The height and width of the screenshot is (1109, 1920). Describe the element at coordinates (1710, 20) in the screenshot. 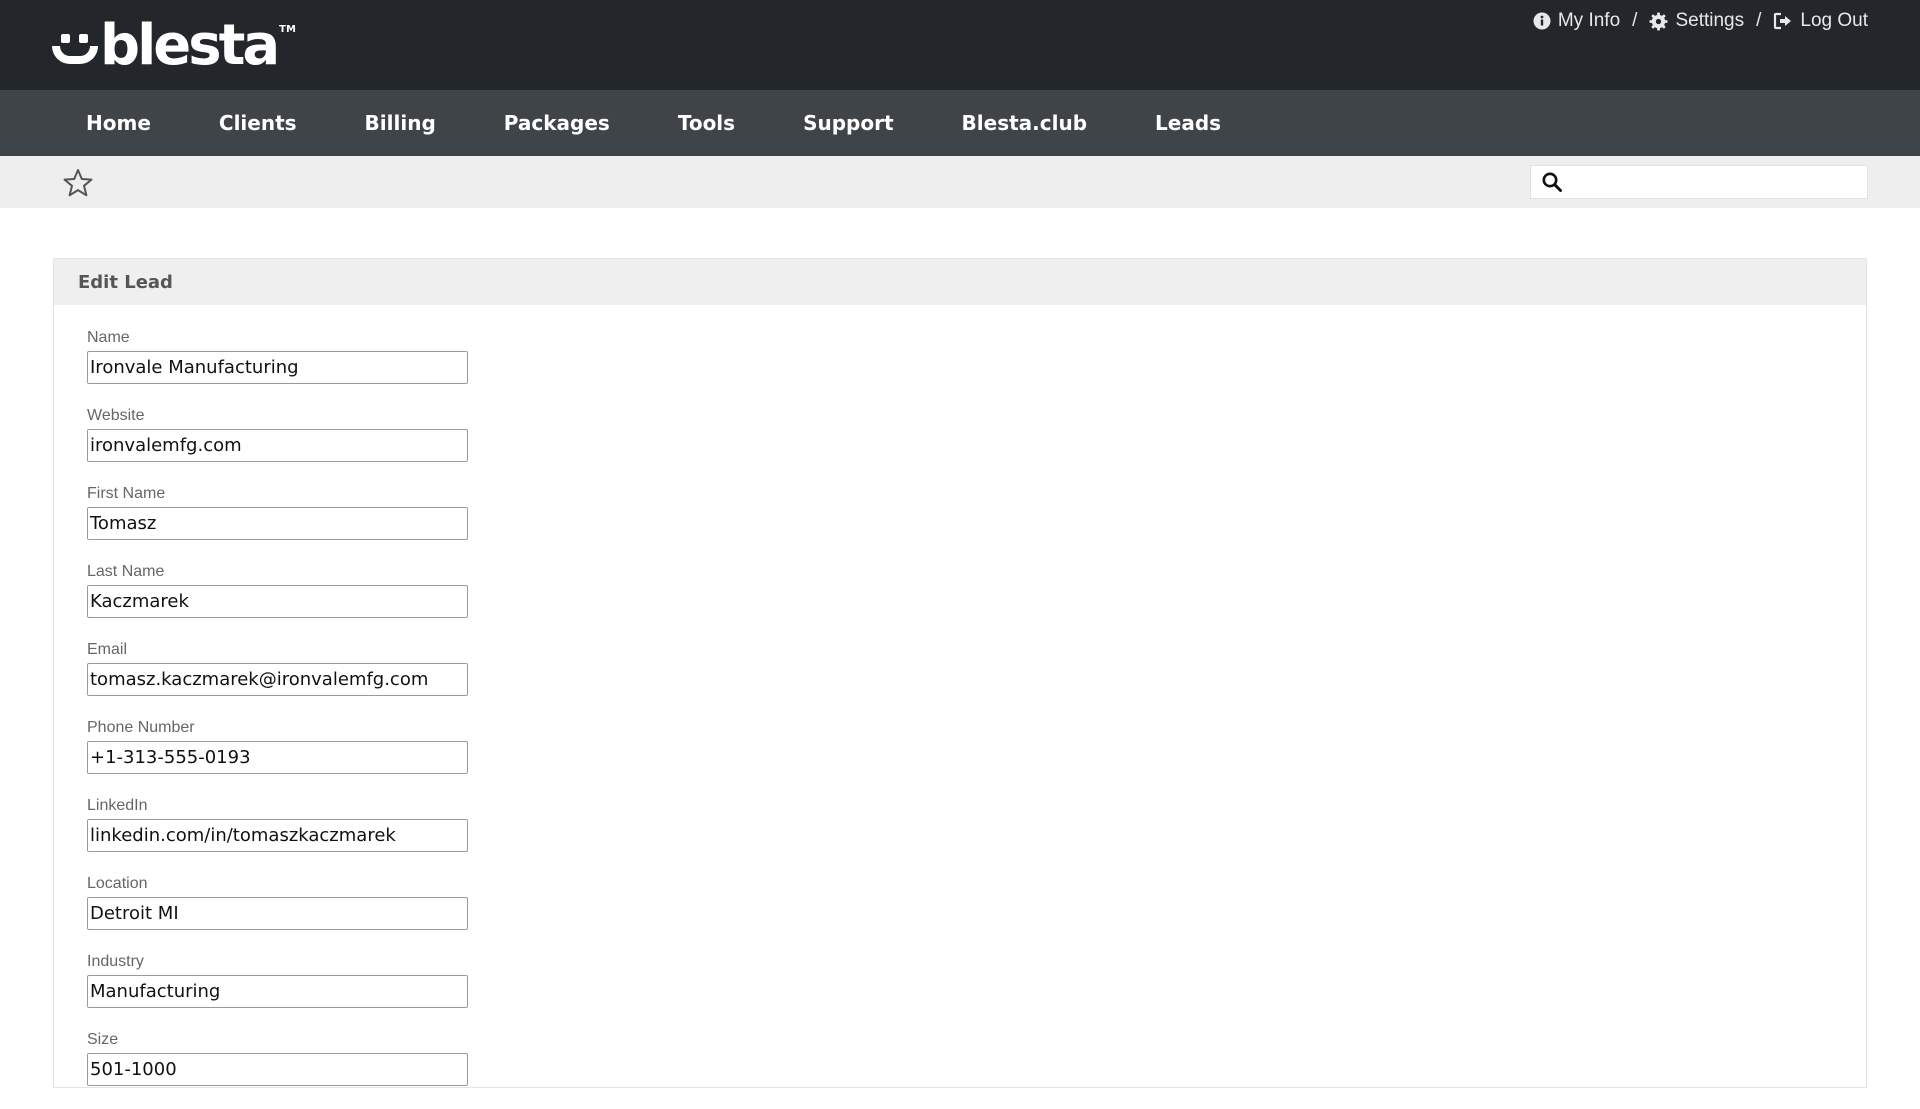

I see `settings-label: Settings` at that location.